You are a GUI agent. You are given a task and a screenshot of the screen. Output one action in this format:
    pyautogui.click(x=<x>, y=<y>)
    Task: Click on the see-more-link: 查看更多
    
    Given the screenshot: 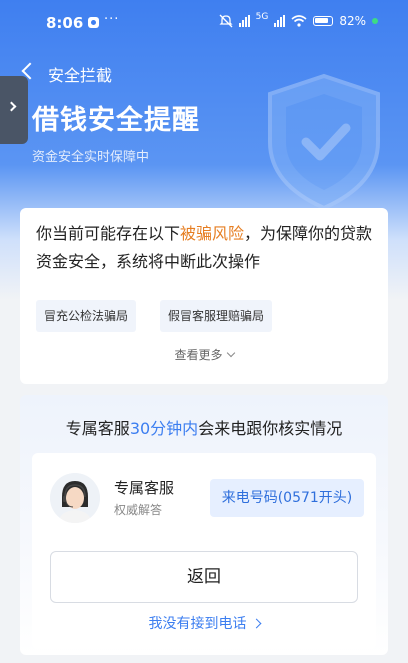 What is the action you would take?
    pyautogui.click(x=204, y=354)
    